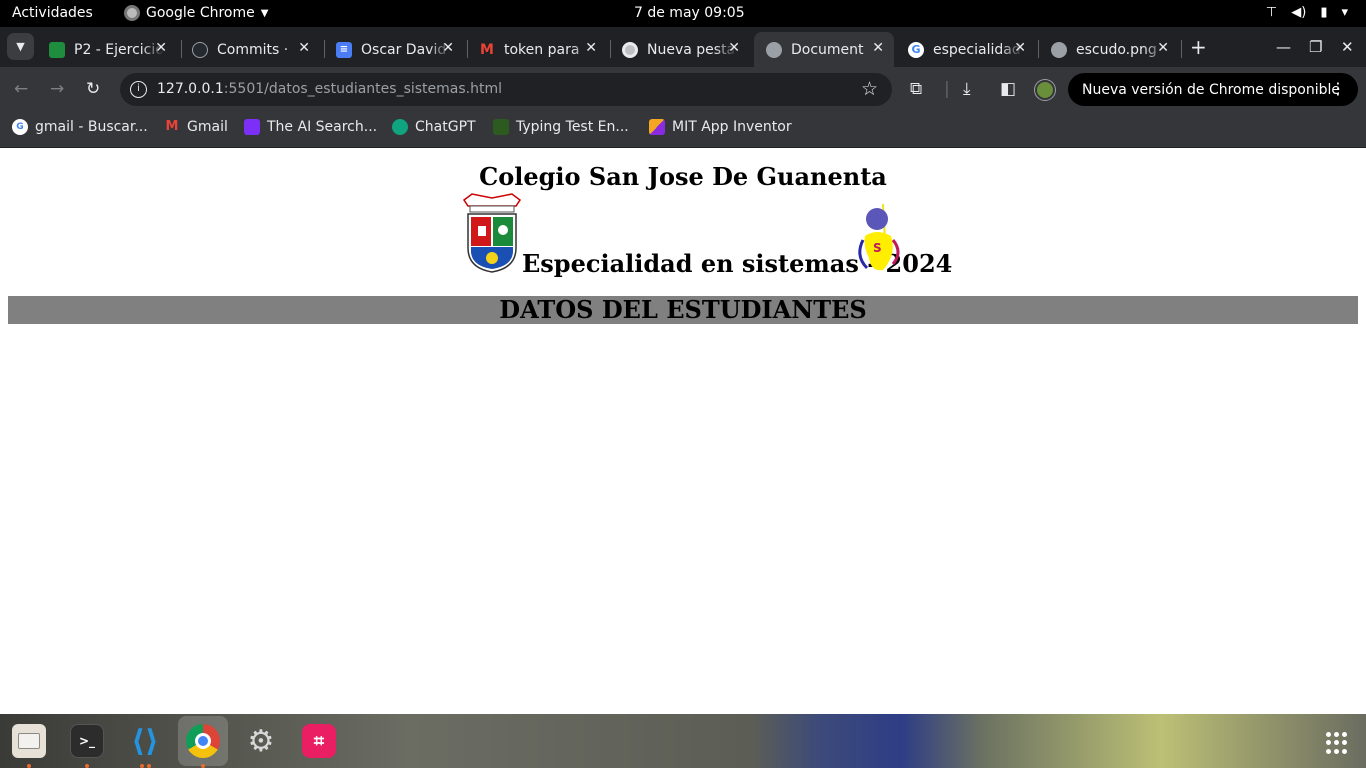 This screenshot has width=1366, height=768. I want to click on tab-title: Oscar David, so click(404, 49).